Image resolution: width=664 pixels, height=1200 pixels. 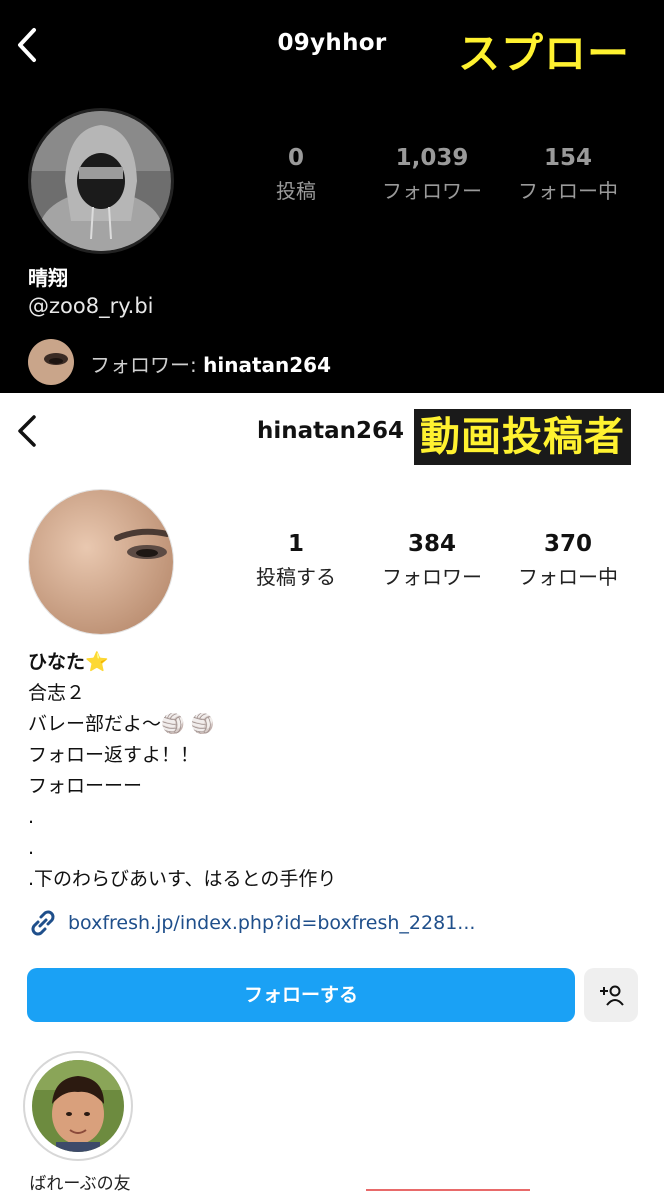 I want to click on bio-line: フォロー返すよ！！, so click(x=114, y=755).